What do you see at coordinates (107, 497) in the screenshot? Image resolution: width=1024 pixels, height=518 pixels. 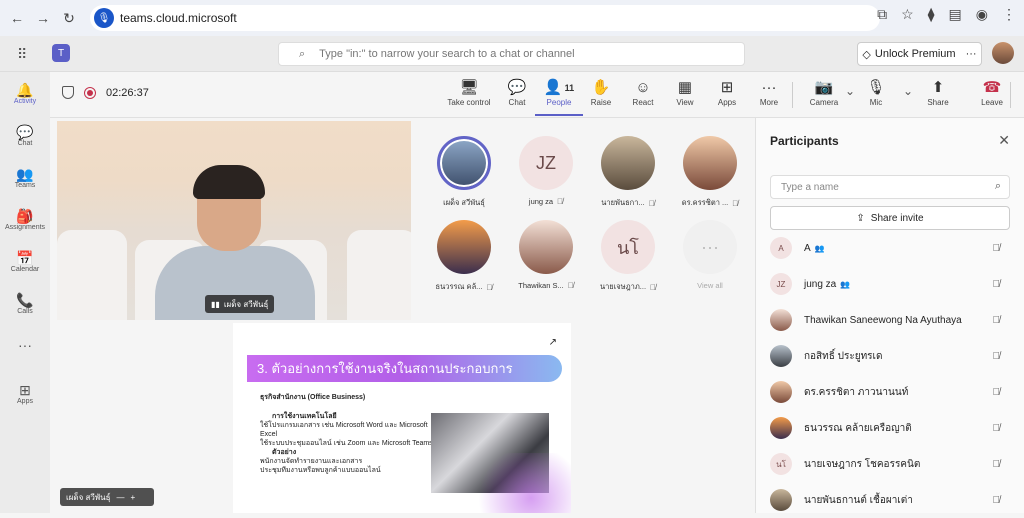 I see `self-view-tag: เผด็จ สวีพันธุ์ — +` at bounding box center [107, 497].